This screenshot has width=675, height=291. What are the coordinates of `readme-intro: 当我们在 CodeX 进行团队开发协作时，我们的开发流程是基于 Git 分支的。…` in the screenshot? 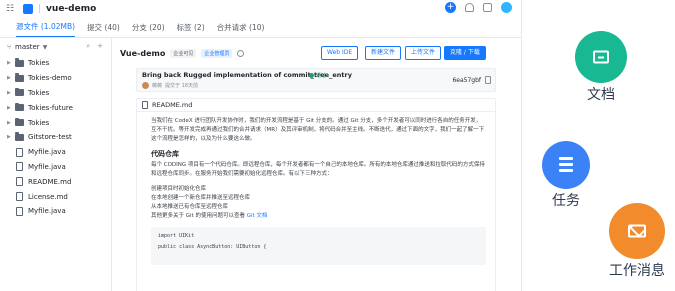 It's located at (318, 130).